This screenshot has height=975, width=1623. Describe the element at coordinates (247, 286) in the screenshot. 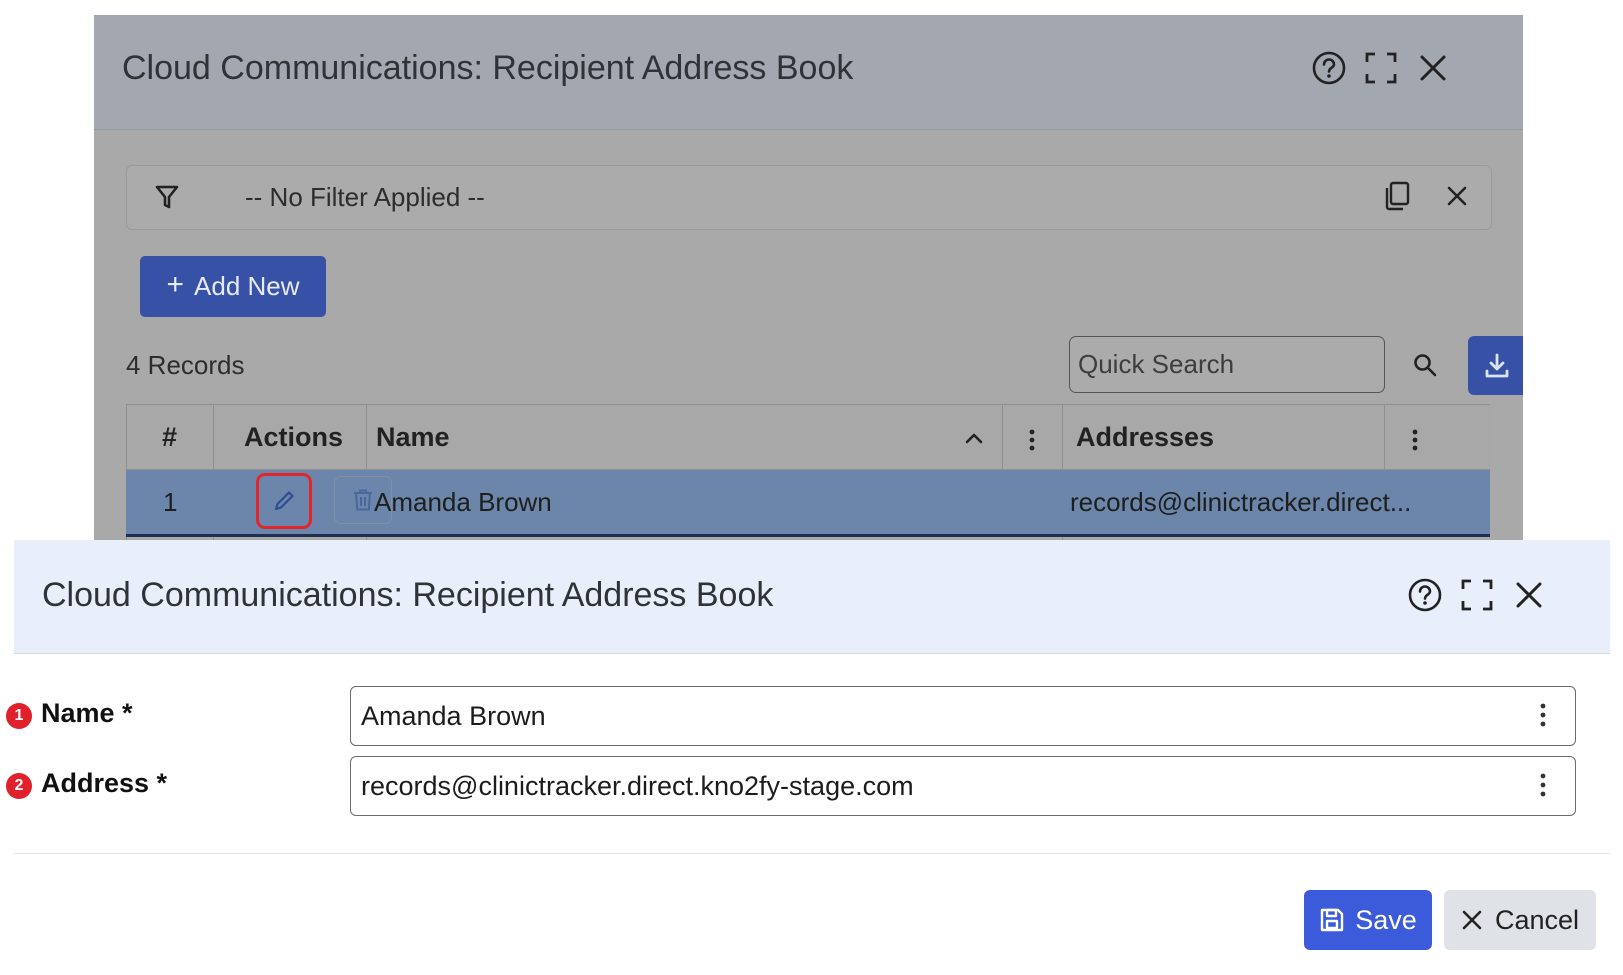

I see `add-new-label: Add New` at that location.